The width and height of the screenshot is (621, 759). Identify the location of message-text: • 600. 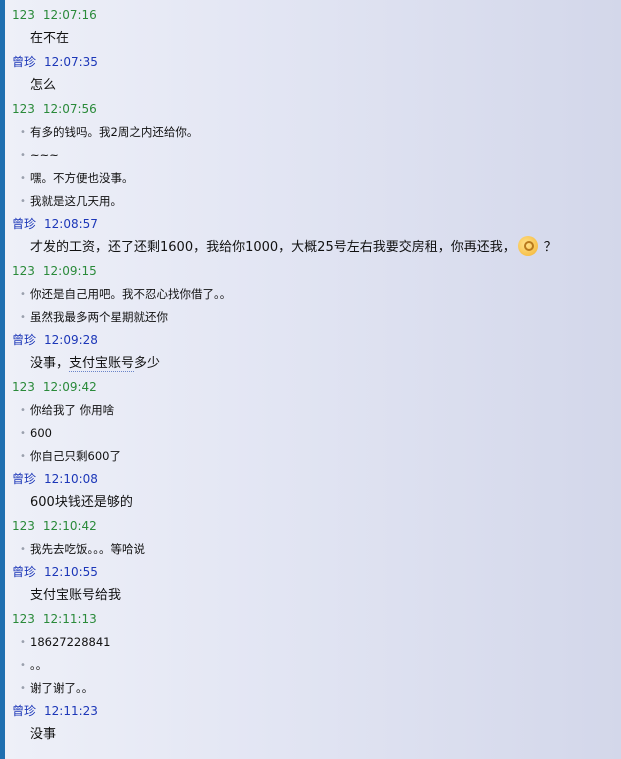
(310, 433).